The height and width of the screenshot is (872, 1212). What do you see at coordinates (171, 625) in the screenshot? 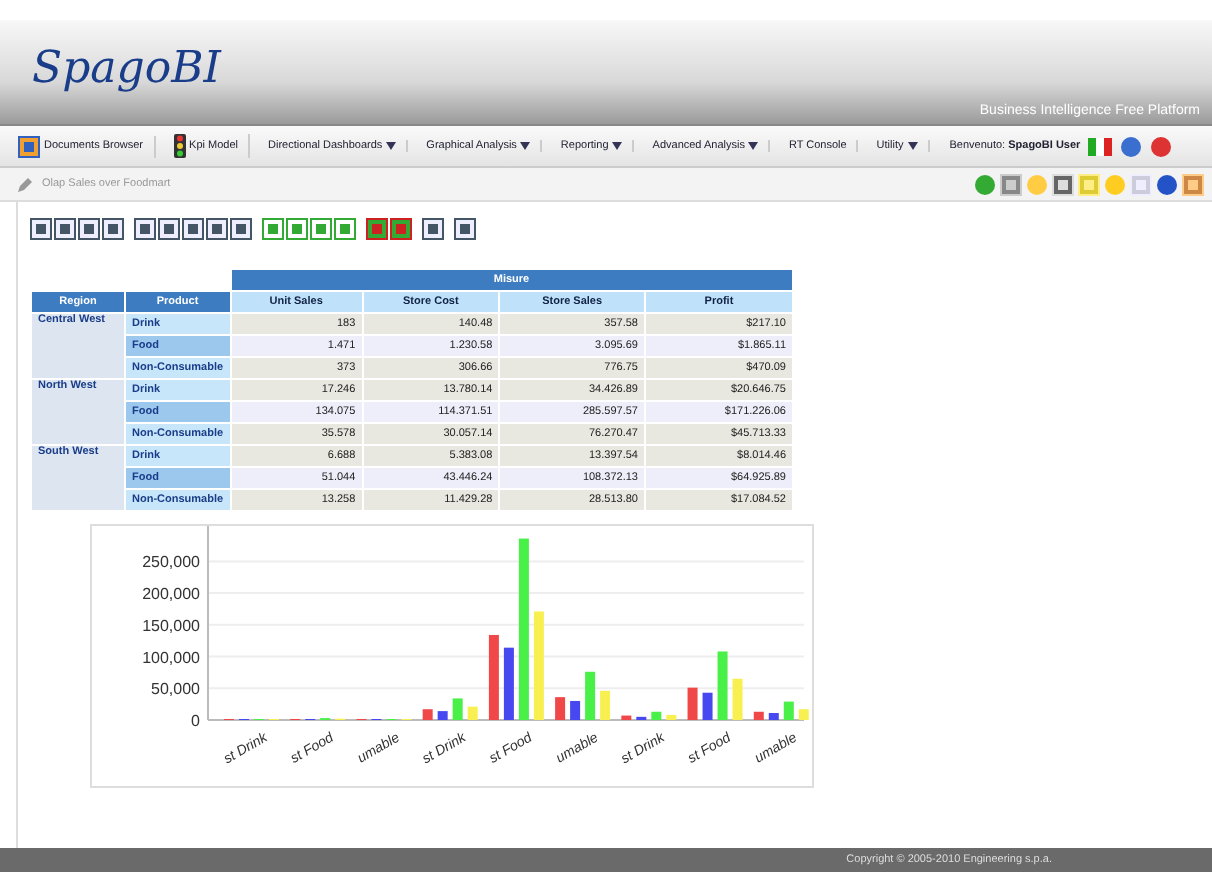
I see `axis-tick-label: 150,000` at bounding box center [171, 625].